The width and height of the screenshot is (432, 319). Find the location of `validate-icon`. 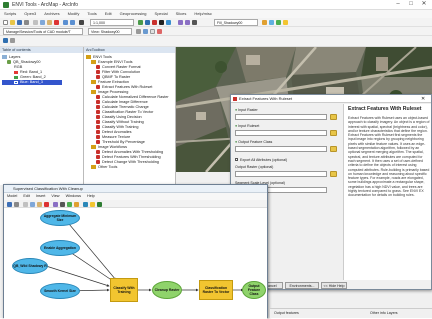

validate-icon is located at coordinates (92, 204).